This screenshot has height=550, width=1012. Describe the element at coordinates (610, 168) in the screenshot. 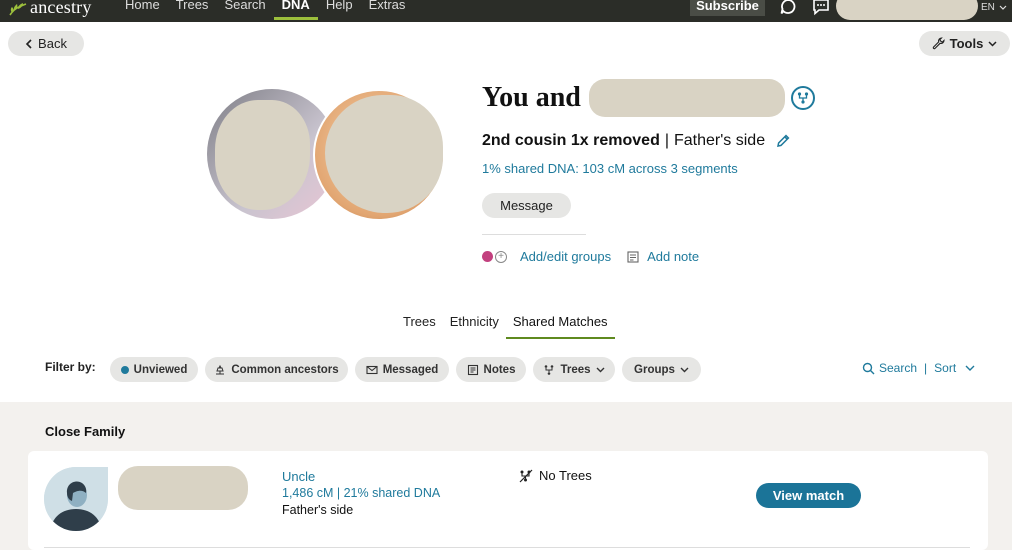

I see `shared-dna-link: 1% shared DNA: 103 cM across 3 segments` at that location.